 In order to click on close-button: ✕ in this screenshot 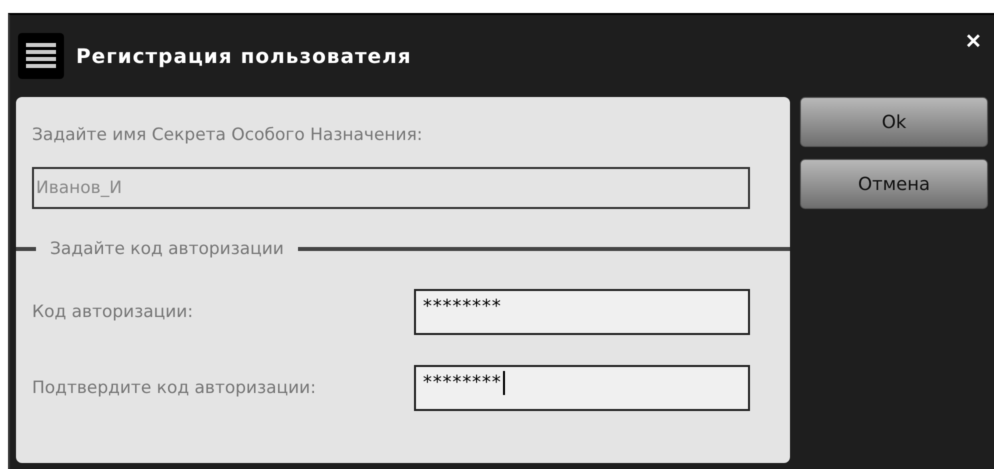, I will do `click(973, 41)`.